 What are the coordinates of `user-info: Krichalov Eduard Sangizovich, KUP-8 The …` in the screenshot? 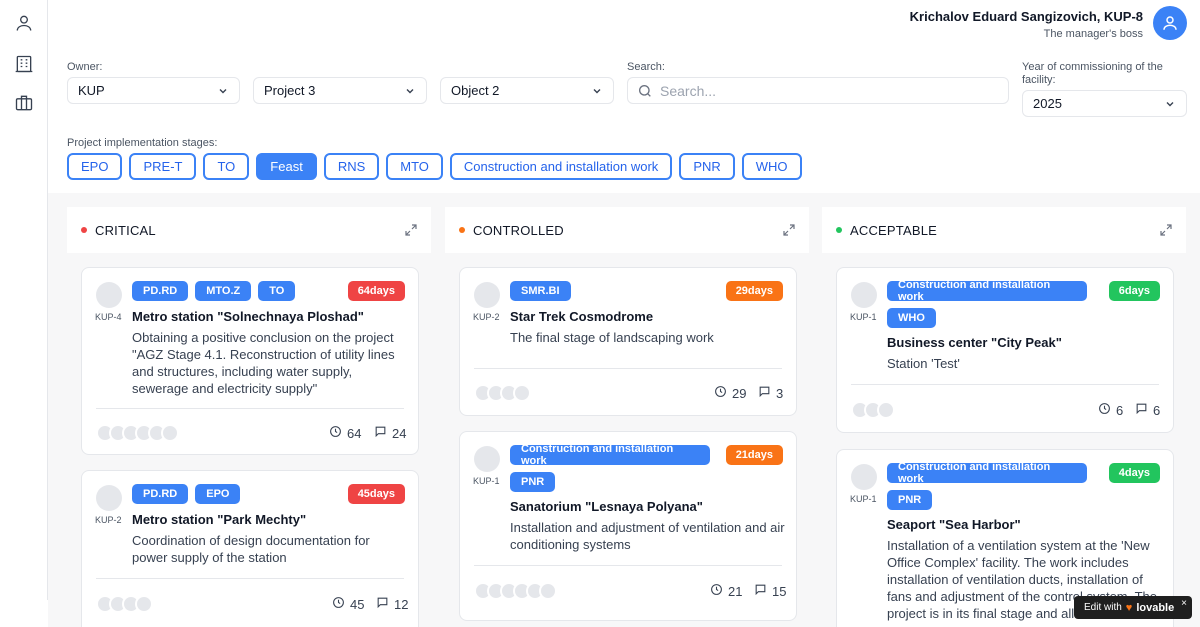 It's located at (1026, 24).